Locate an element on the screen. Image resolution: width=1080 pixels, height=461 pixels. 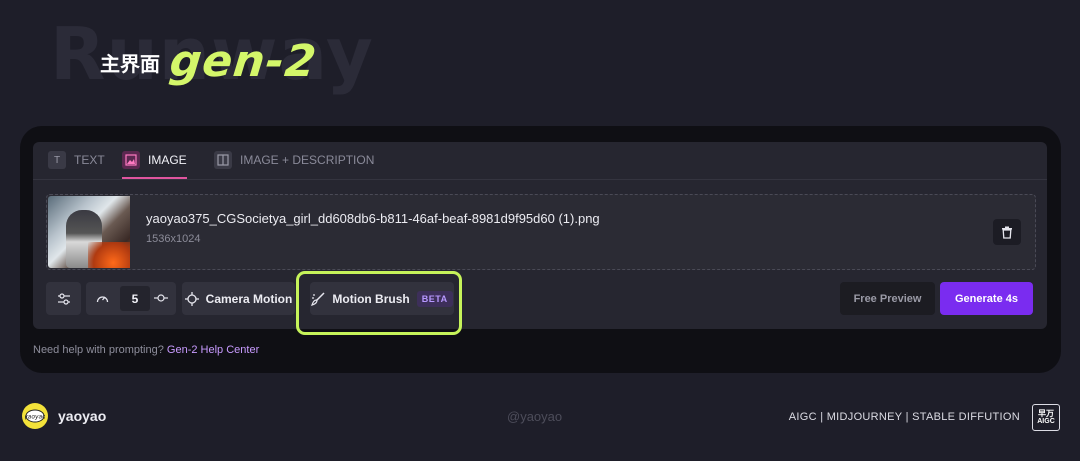
tab-label: IMAGE is located at coordinates (167, 160).